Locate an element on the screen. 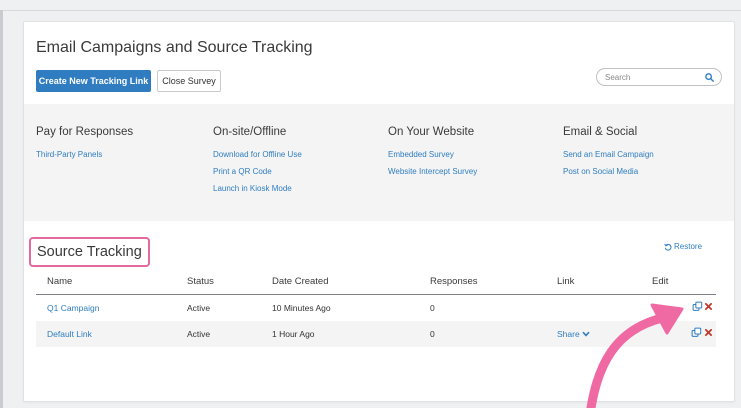  kiosk-mode-link: Launch in Kiosk Mode is located at coordinates (257, 188).